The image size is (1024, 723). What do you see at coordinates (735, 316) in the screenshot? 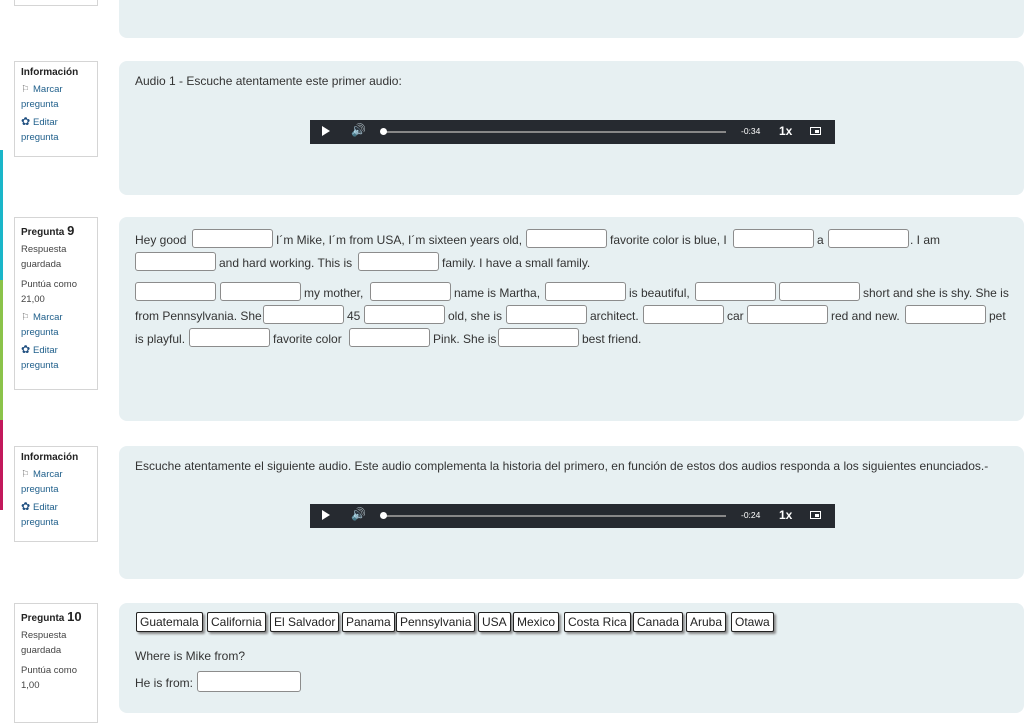
I see `cloze-text: car` at bounding box center [735, 316].